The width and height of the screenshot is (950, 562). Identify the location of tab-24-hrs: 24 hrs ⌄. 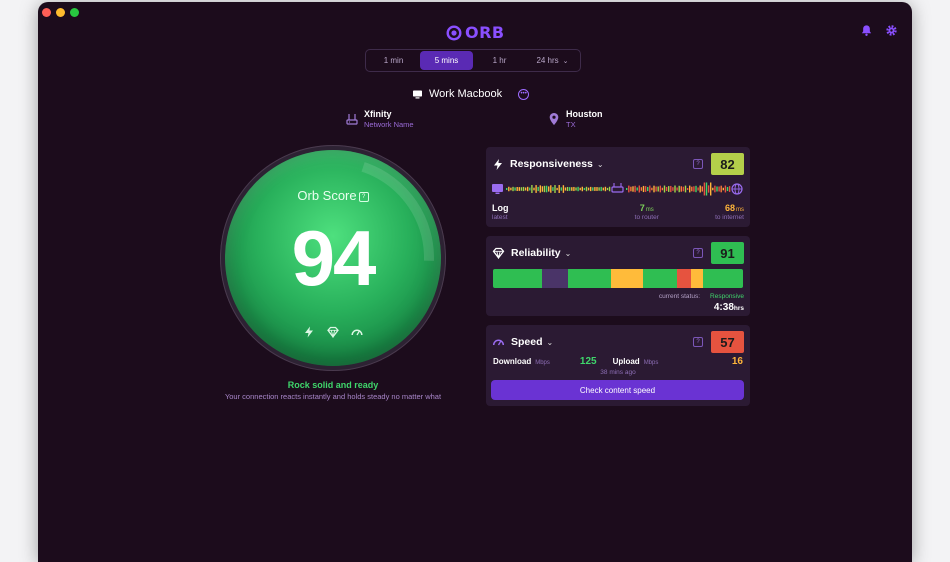
(552, 60).